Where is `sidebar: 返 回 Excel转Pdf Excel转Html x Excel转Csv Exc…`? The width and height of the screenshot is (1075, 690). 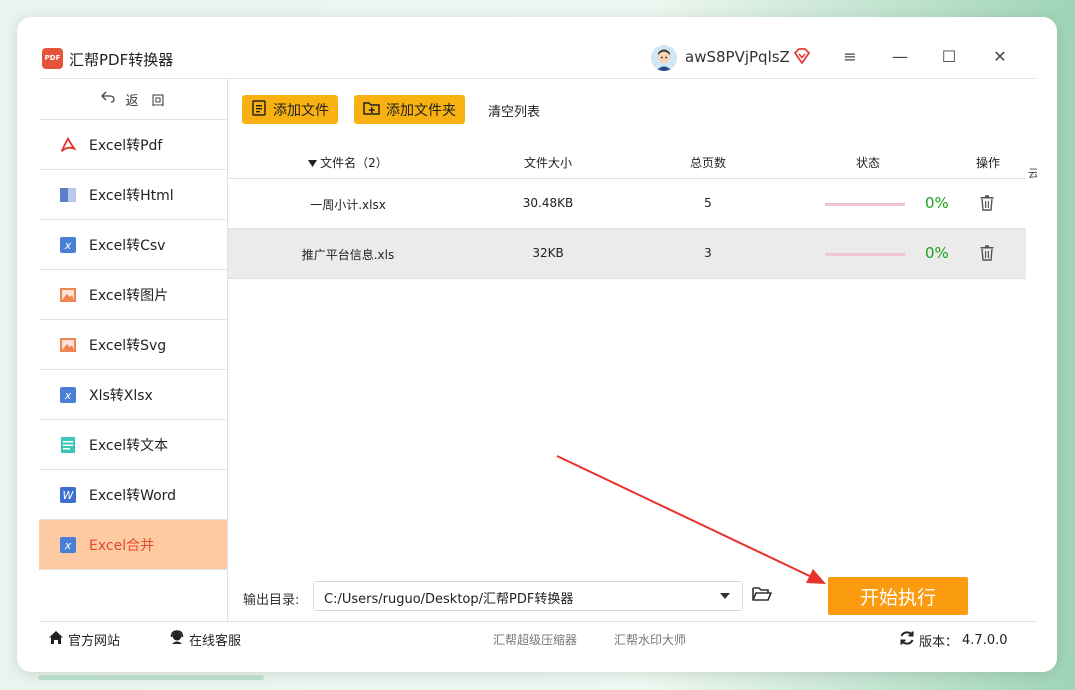 sidebar: 返 回 Excel转Pdf Excel转Html x Excel转Csv Exc… is located at coordinates (133, 350).